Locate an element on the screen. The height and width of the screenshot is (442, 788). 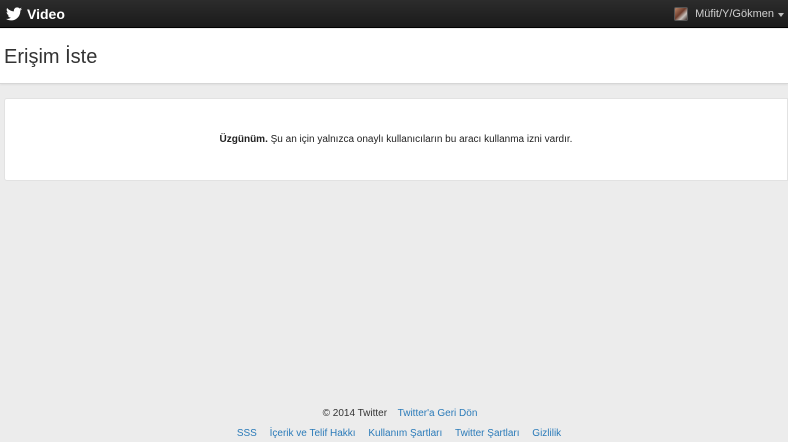
notice-bold: Üzgünüm. is located at coordinates (243, 139).